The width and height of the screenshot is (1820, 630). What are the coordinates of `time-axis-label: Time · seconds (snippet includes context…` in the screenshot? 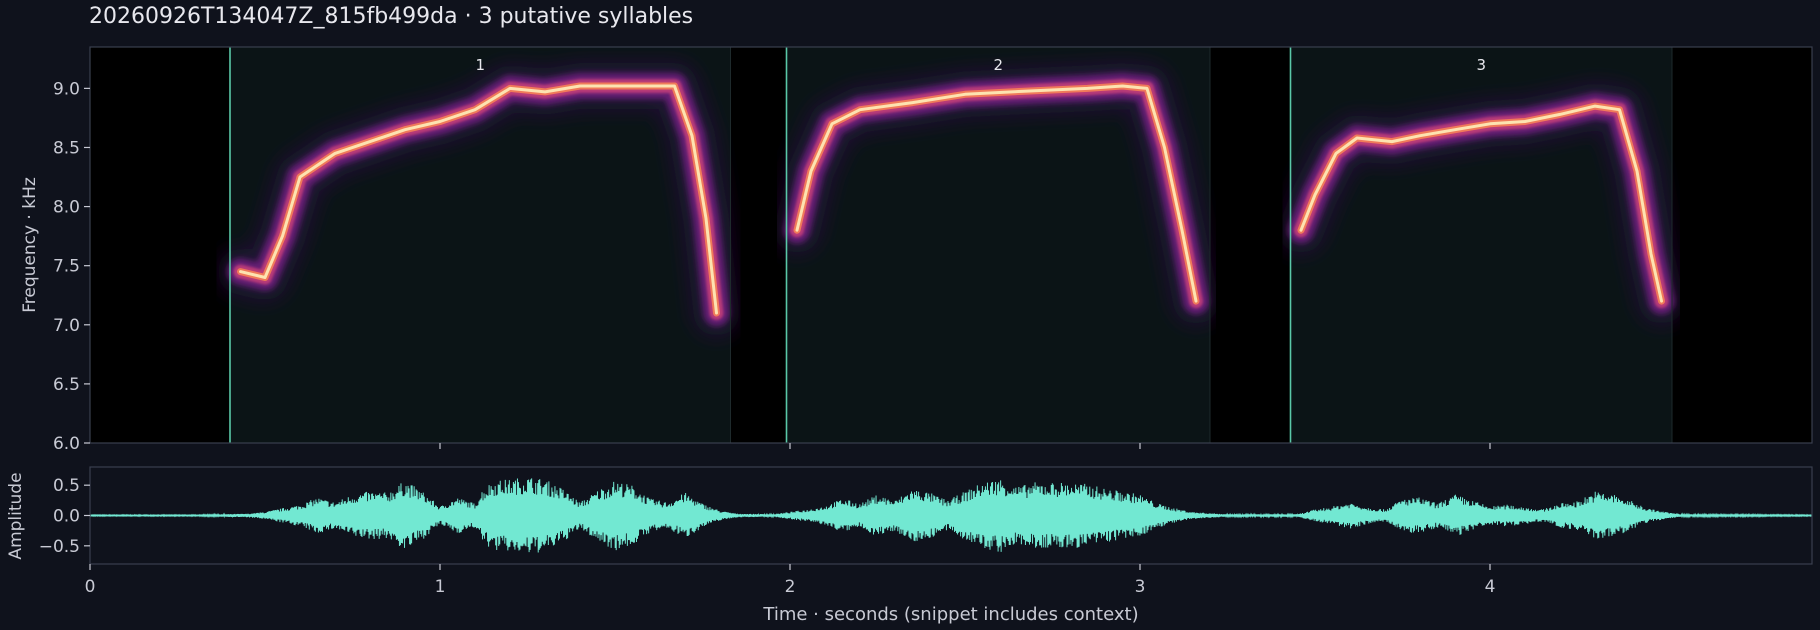 It's located at (950, 614).